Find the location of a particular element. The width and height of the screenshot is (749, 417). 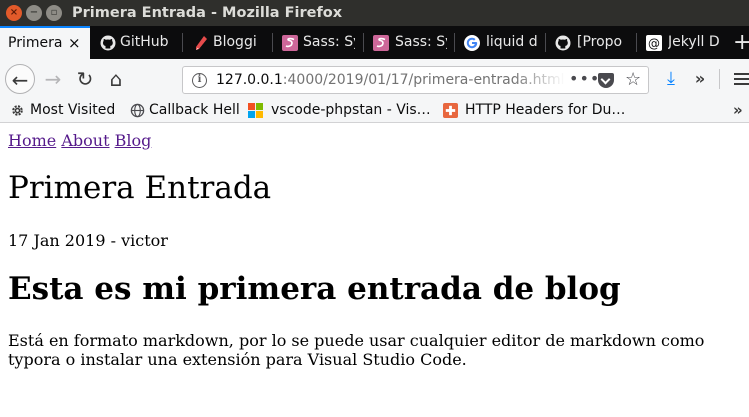

gear-icon is located at coordinates (17, 110).